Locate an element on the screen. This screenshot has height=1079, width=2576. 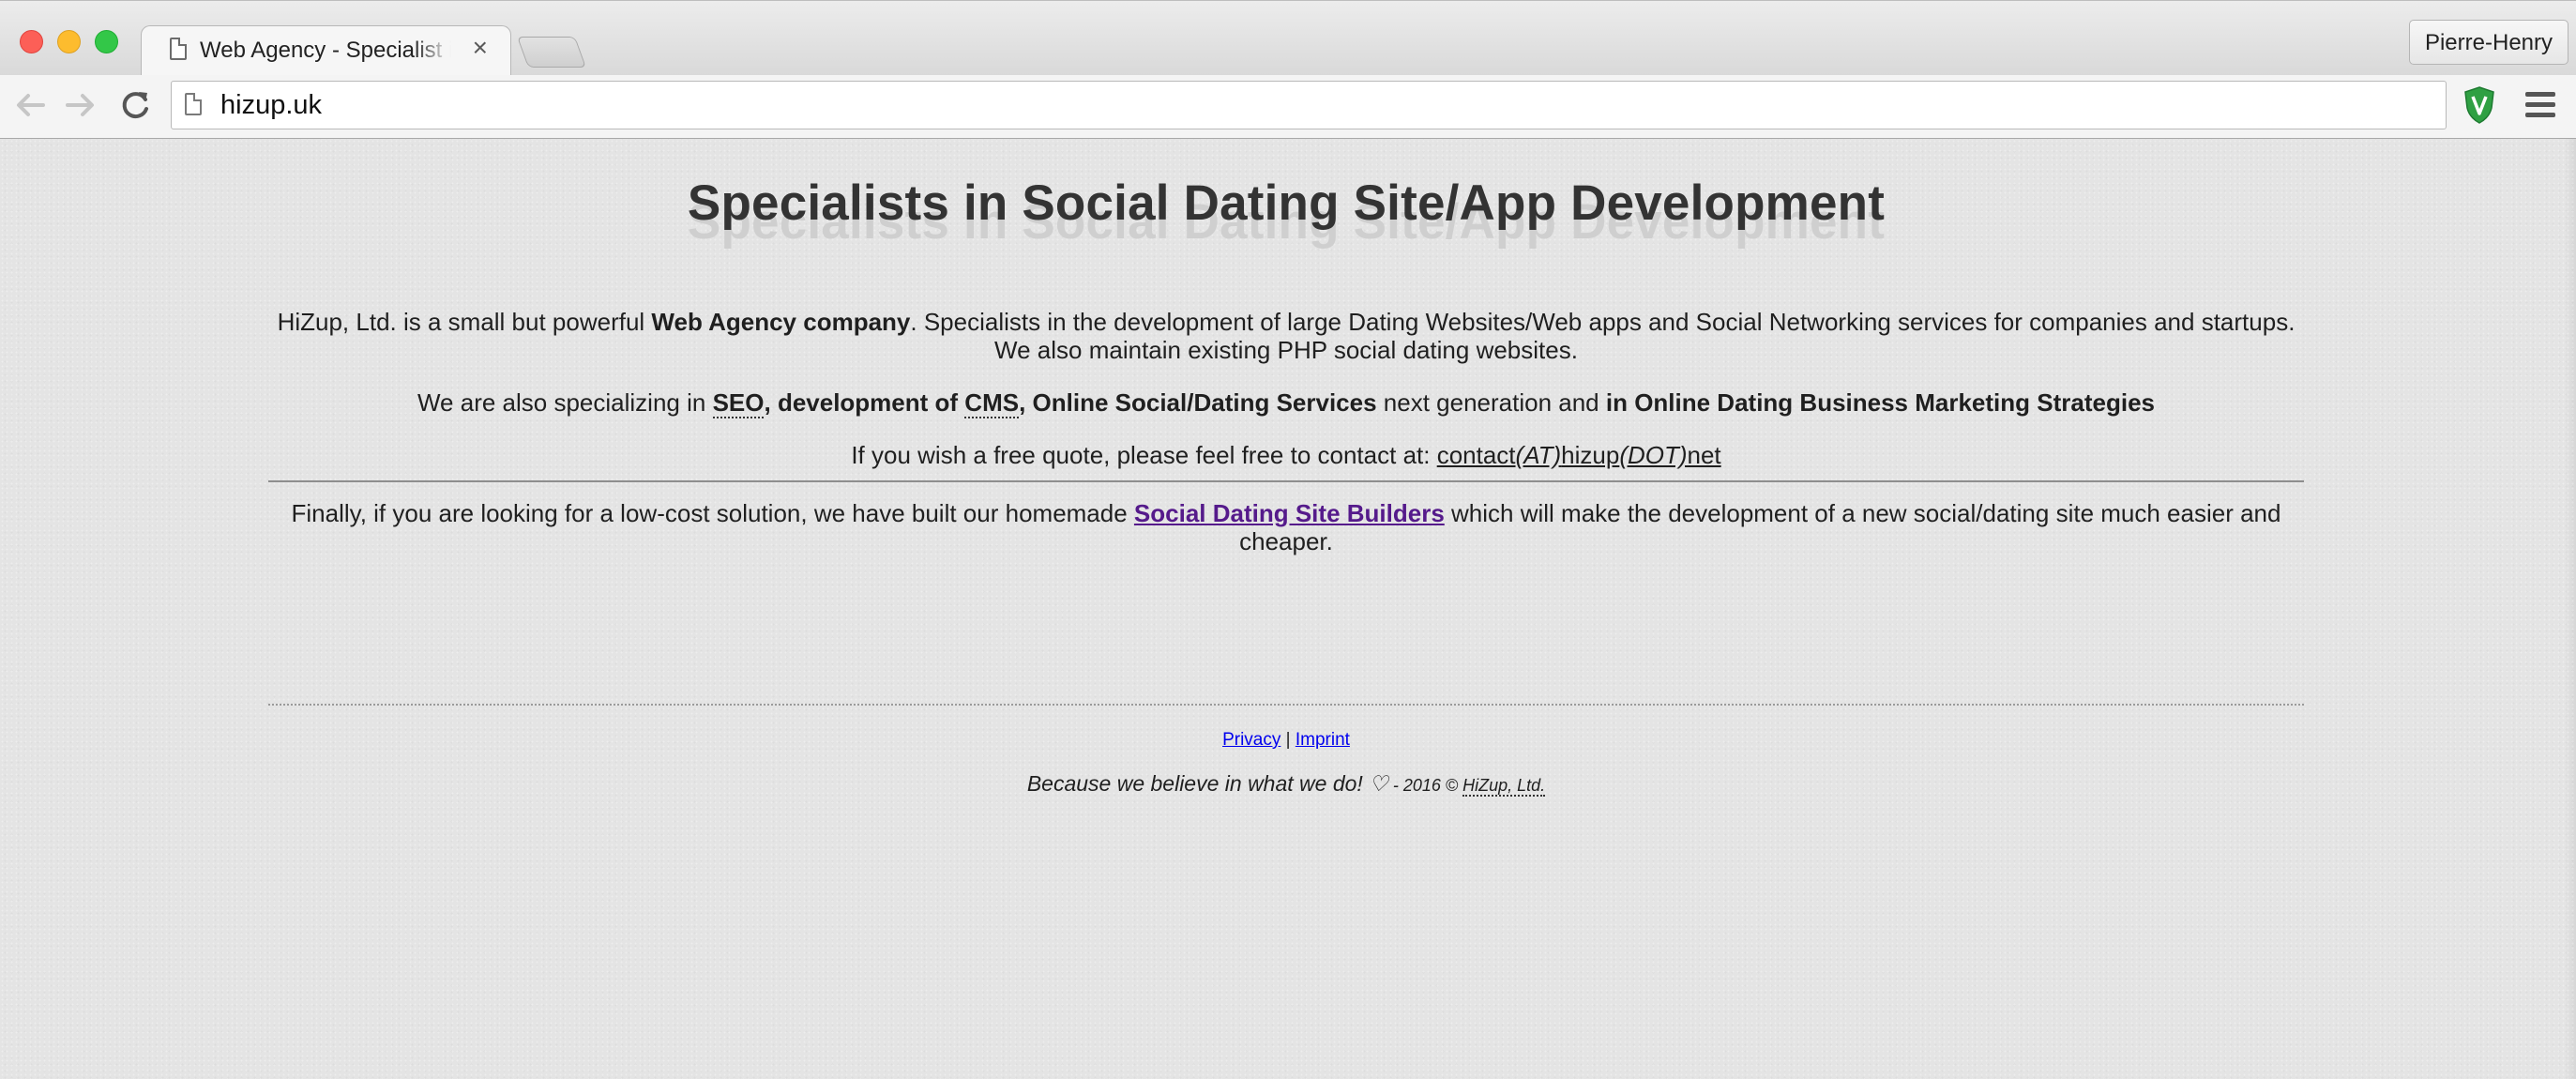
hamburger-menu-icon is located at coordinates (2540, 106).